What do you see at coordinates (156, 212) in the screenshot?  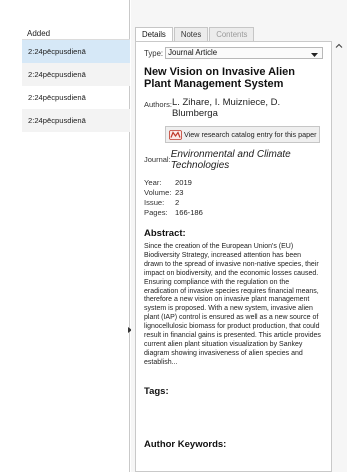 I see `pages-label: Pages:` at bounding box center [156, 212].